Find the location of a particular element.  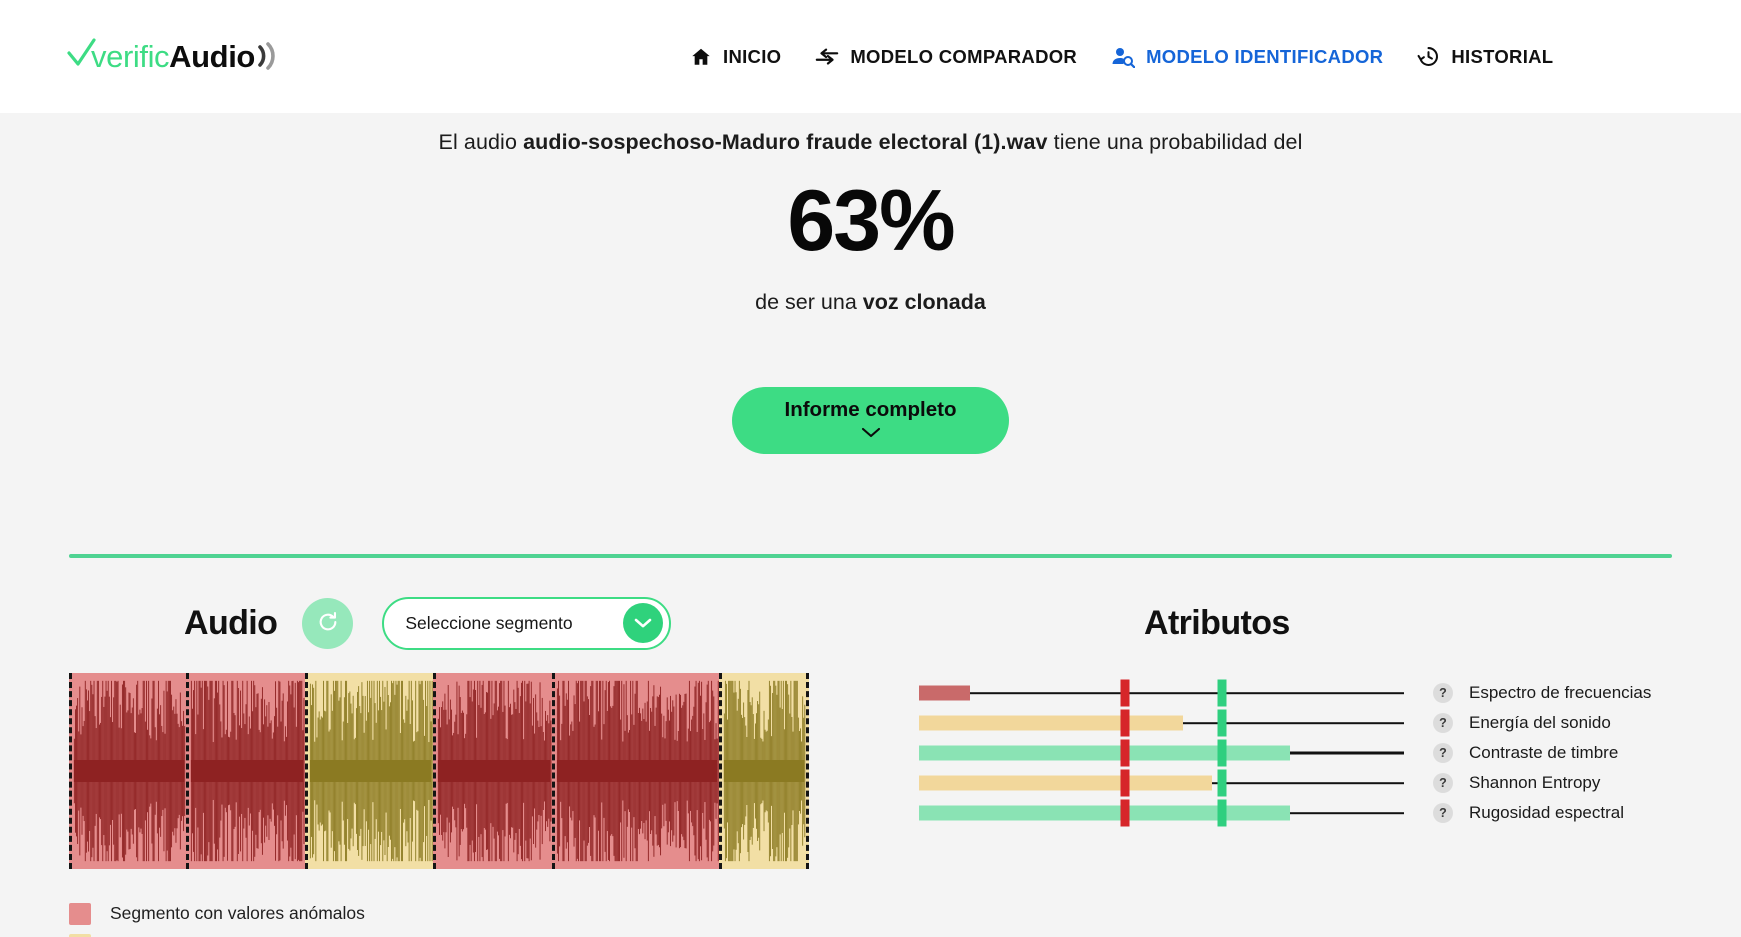

refresh-icon is located at coordinates (328, 623).